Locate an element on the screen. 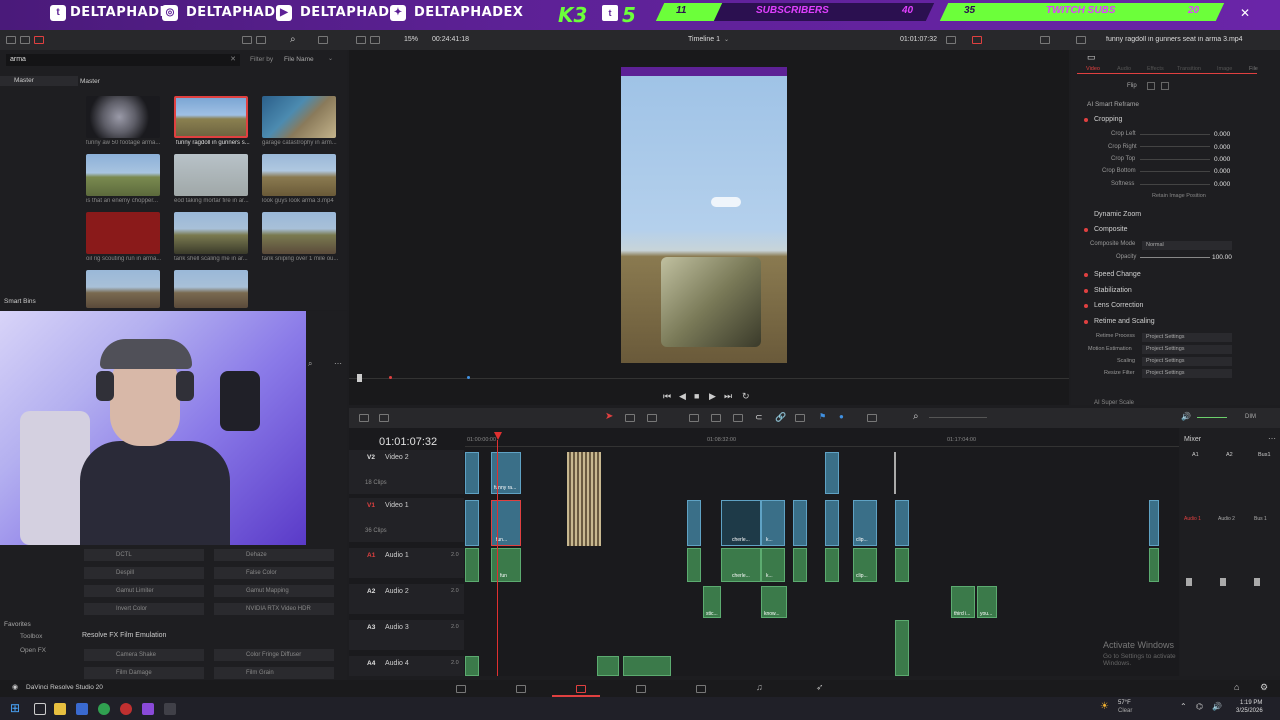  enable-composite is located at coordinates (1086, 230).